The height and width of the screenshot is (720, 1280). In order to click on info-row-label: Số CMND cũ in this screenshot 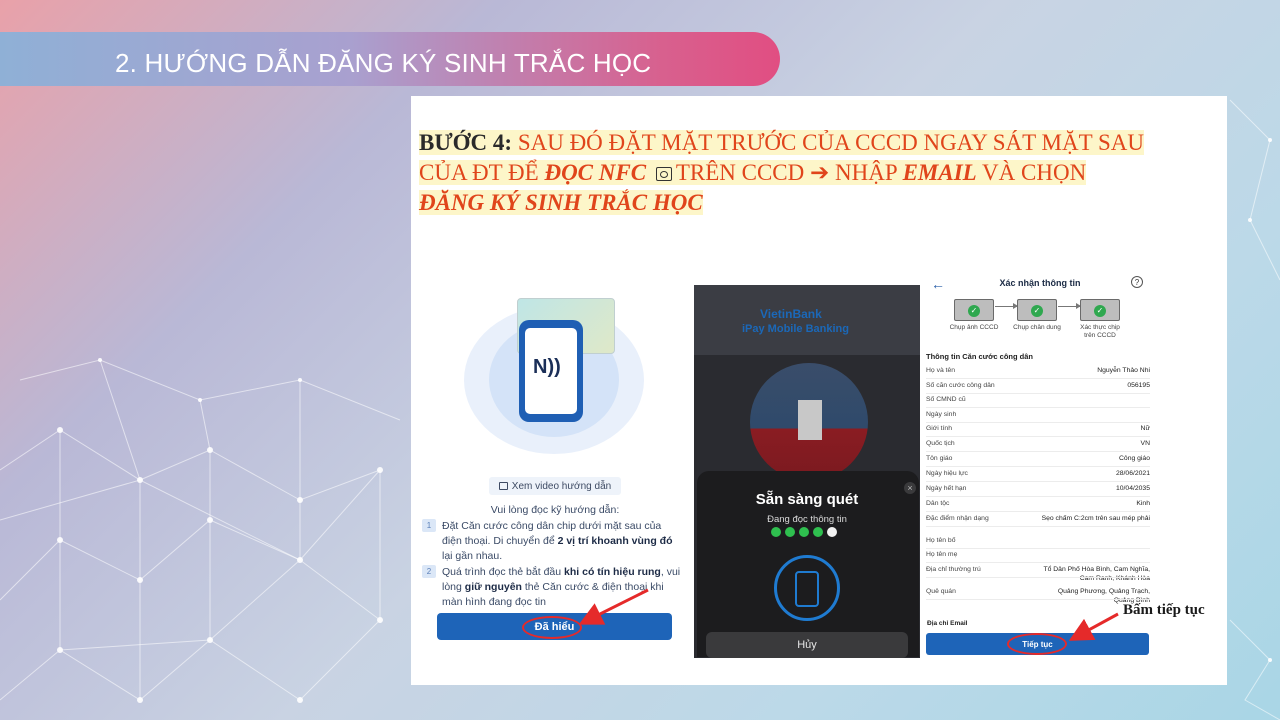, I will do `click(946, 399)`.